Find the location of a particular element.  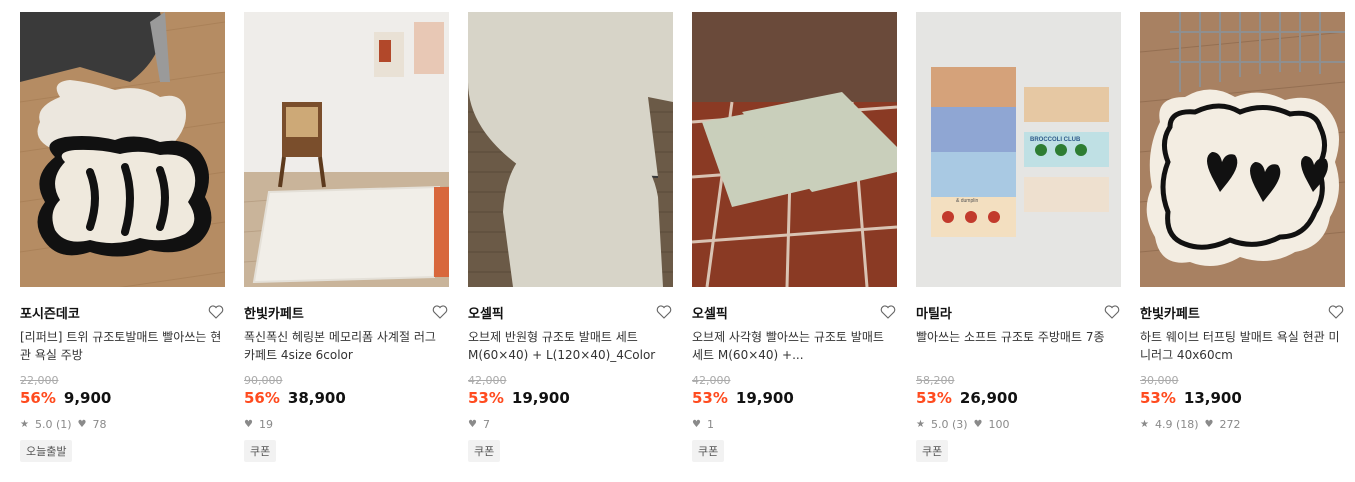

sale-price: 9,900 is located at coordinates (87, 398).